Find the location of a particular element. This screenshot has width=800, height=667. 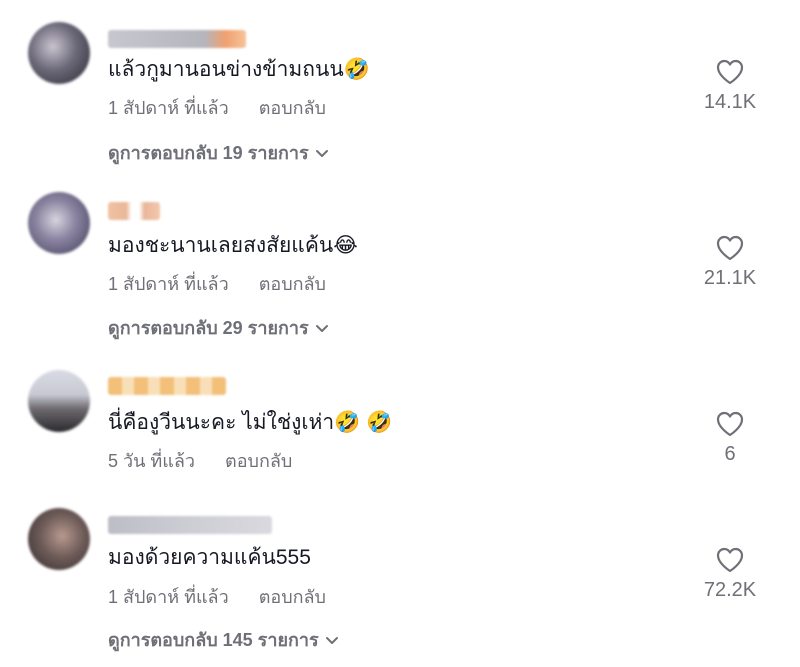

view-replies-label: ดูการตอบกลับ 19 รายการ is located at coordinates (208, 153).